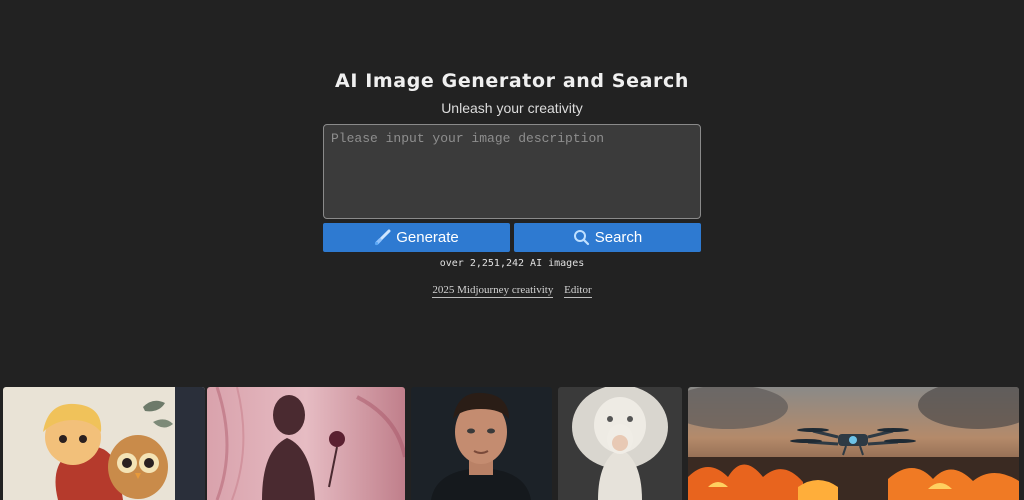  What do you see at coordinates (512, 171) in the screenshot?
I see `prompt-input` at bounding box center [512, 171].